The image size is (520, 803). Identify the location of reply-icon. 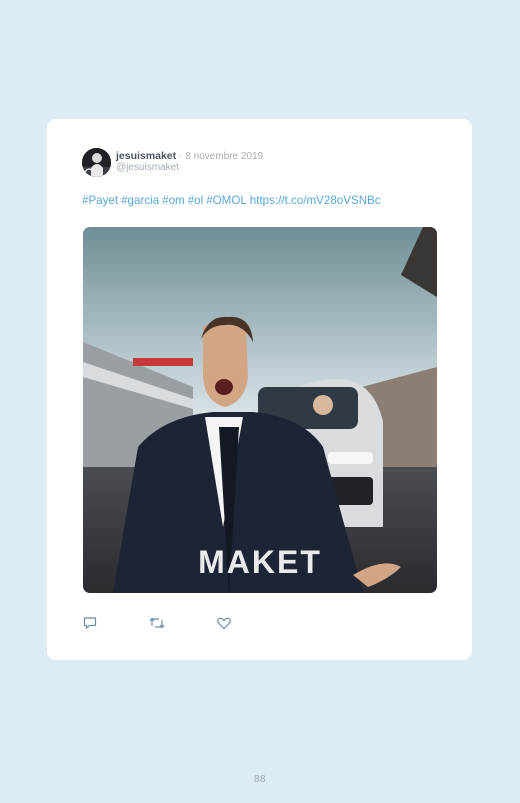
(90, 623).